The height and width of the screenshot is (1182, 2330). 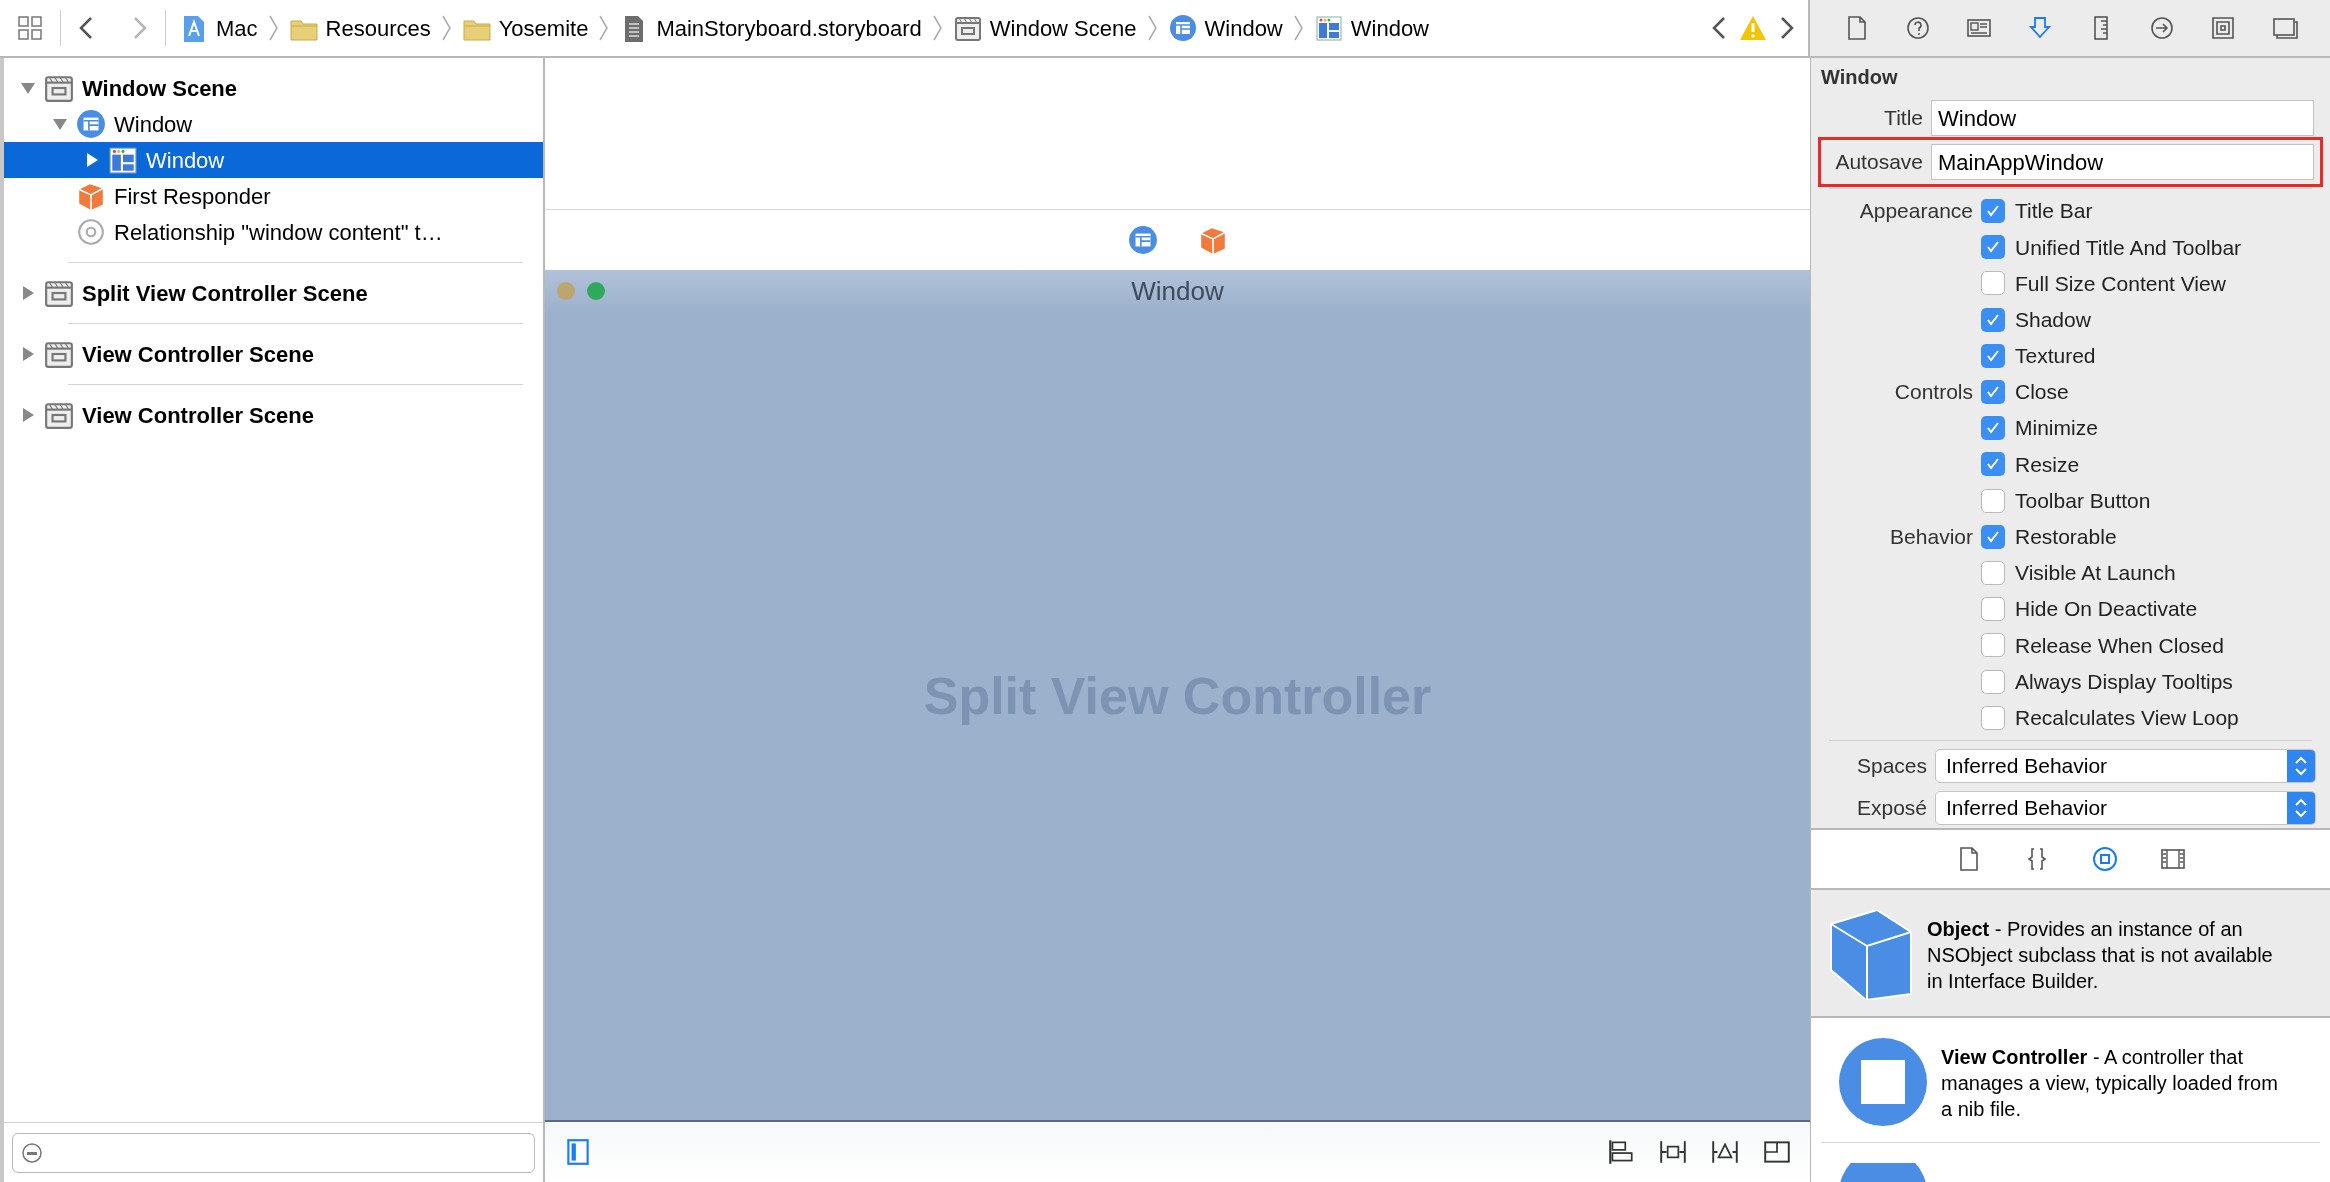 I want to click on checkbox: Always Display Tooltips, so click(x=2107, y=681).